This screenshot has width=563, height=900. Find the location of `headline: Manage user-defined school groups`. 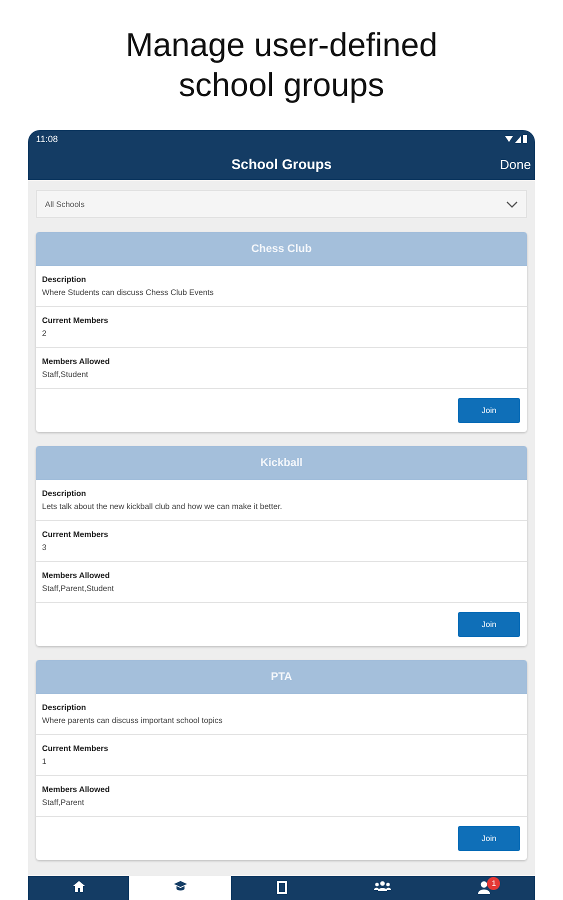

headline: Manage user-defined school groups is located at coordinates (281, 65).